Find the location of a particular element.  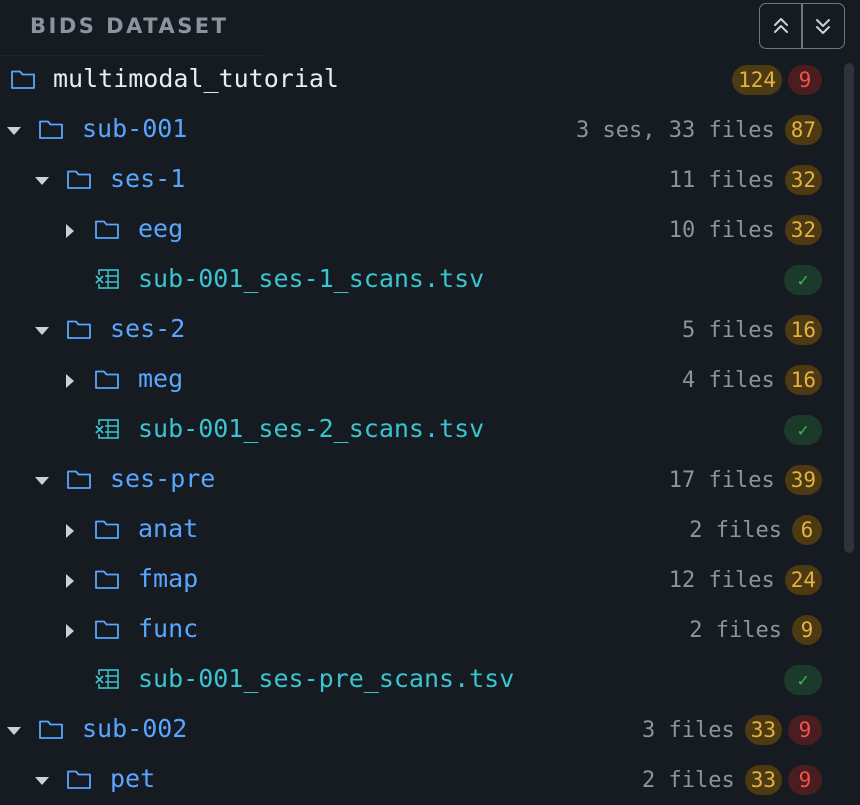

tree-row-label: multimodal_tutorial is located at coordinates (196, 78).